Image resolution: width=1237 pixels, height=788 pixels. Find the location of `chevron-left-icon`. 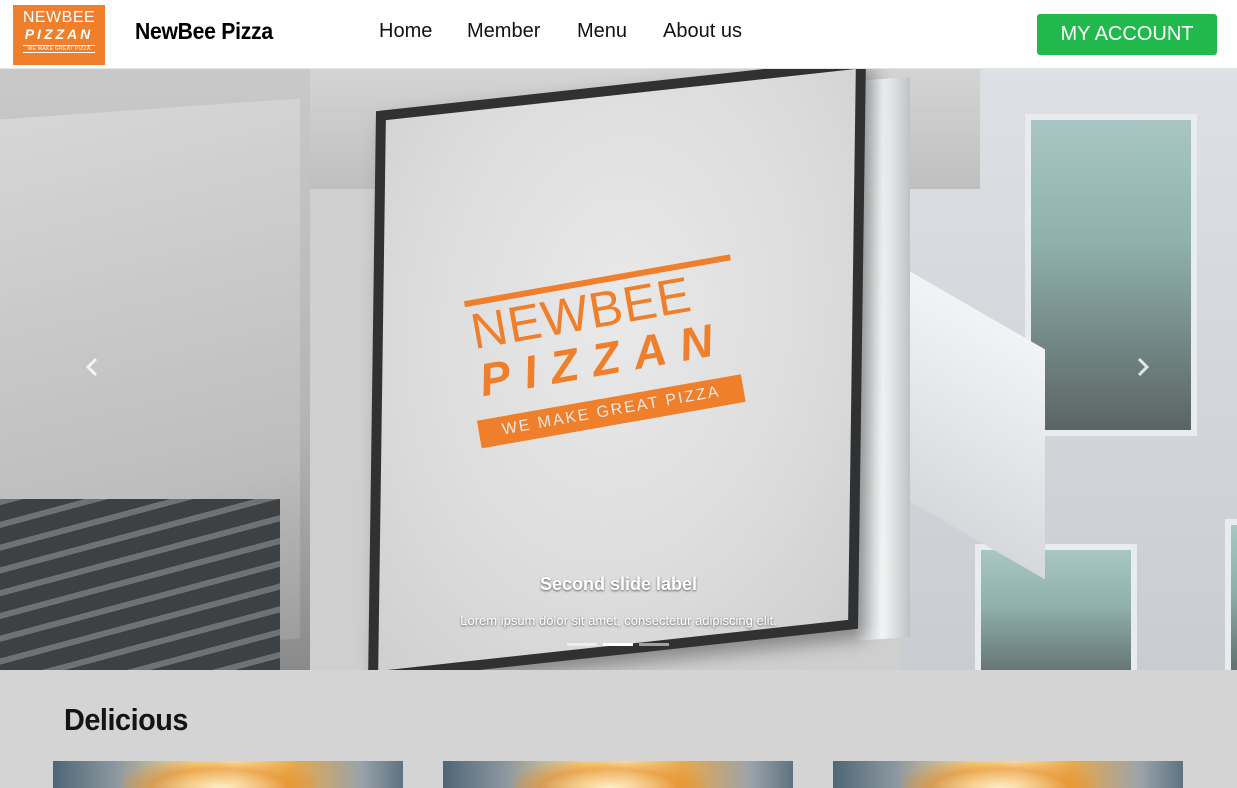

chevron-left-icon is located at coordinates (91, 367).